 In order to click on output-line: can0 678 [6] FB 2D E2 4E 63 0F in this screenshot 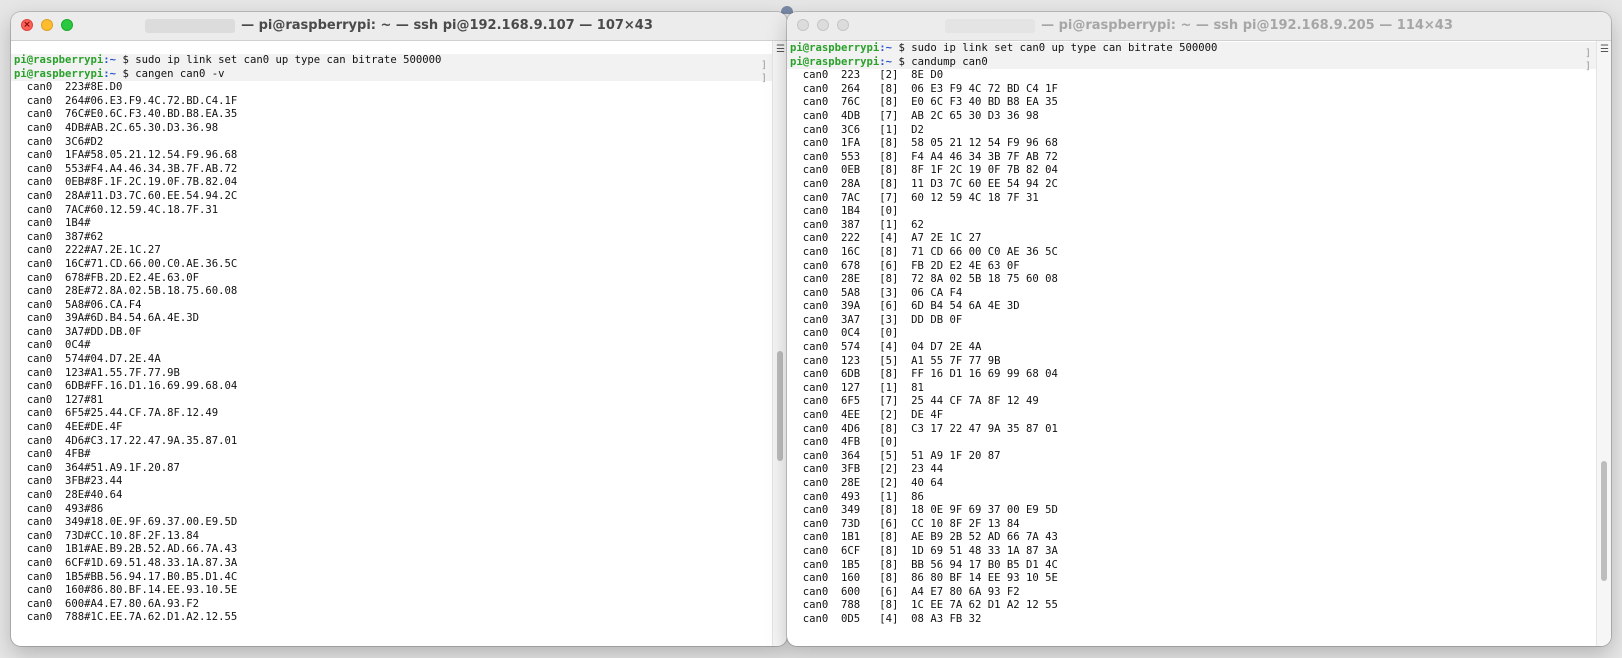, I will do `click(905, 265)`.